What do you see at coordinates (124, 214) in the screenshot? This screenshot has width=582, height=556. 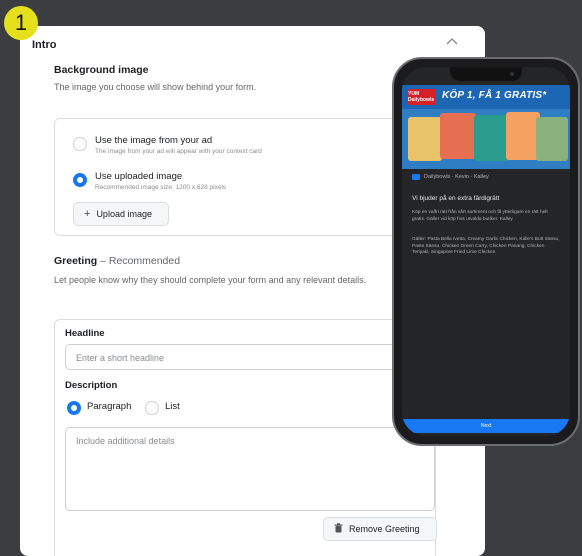 I see `upload-image-label: Upload image` at bounding box center [124, 214].